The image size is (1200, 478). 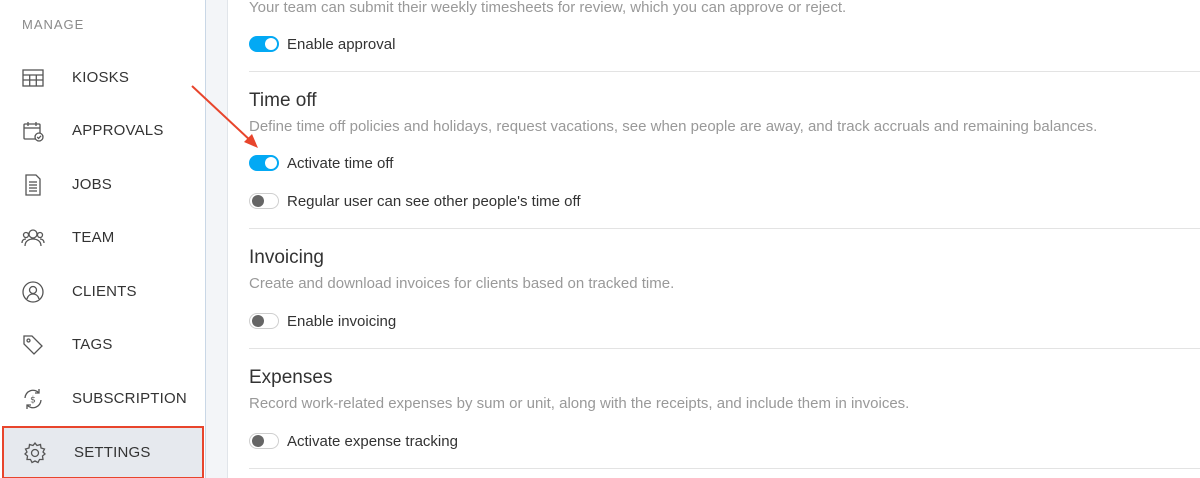 What do you see at coordinates (129, 398) in the screenshot?
I see `sidebar-item-label: SUBSCRIPTION` at bounding box center [129, 398].